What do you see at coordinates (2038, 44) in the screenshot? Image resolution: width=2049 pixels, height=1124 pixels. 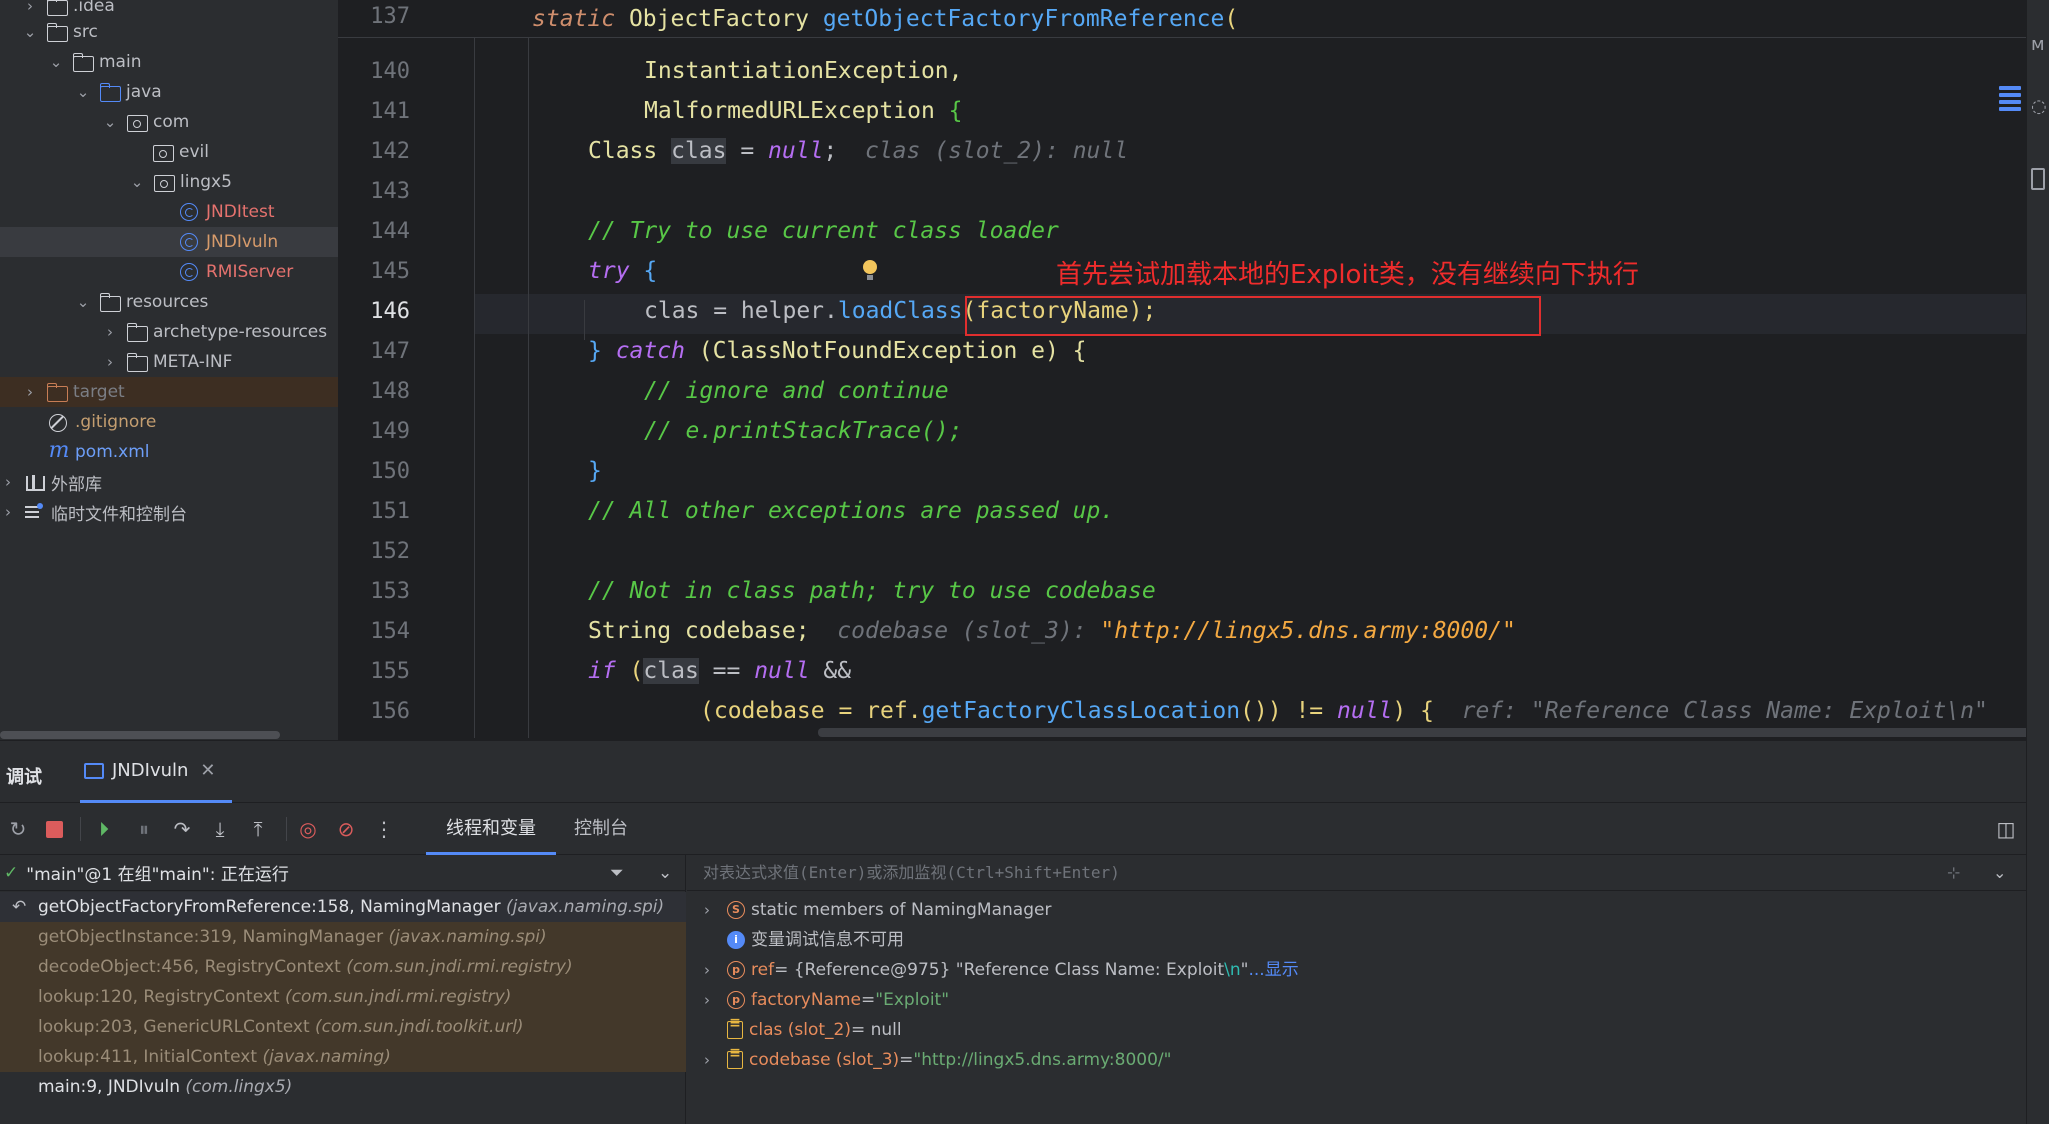 I see `ai-assistant-icon: ᴍ` at bounding box center [2038, 44].